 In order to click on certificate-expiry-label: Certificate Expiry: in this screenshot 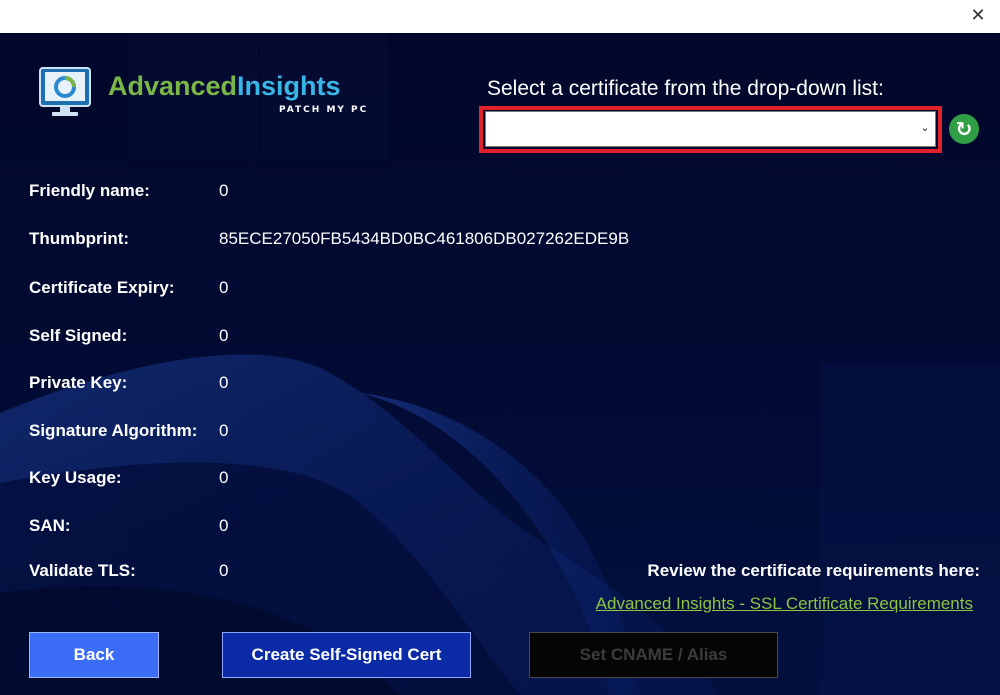, I will do `click(102, 287)`.